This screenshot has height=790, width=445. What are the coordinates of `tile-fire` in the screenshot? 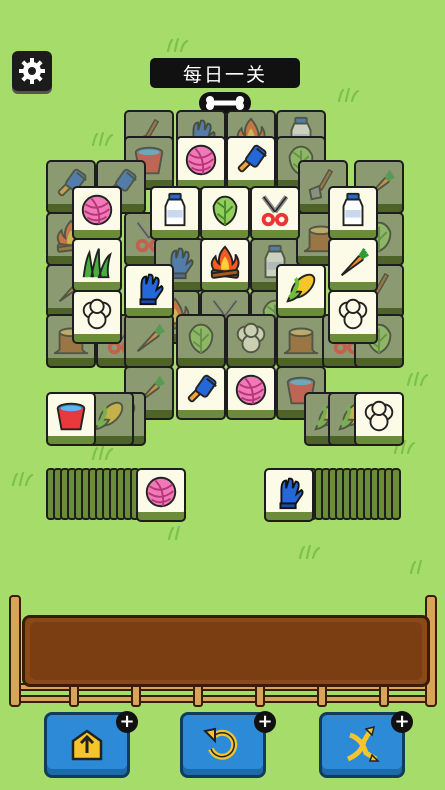 It's located at (225, 265).